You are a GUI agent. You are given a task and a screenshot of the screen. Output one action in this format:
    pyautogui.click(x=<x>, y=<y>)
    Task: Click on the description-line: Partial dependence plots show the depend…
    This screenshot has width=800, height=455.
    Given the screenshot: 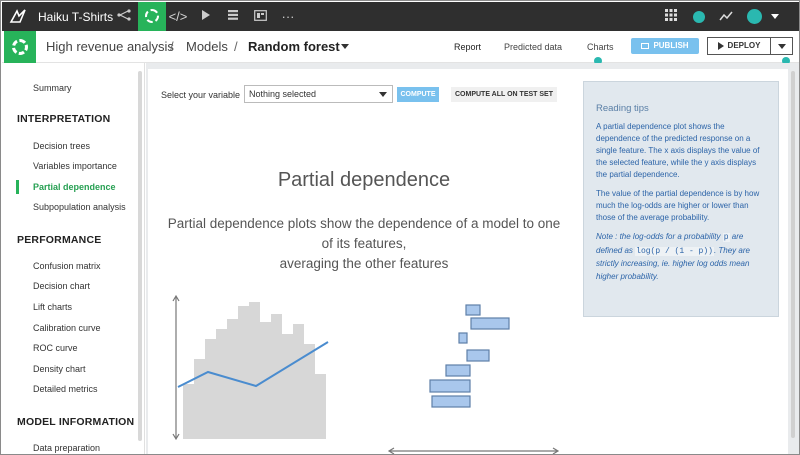 What is the action you would take?
    pyautogui.click(x=364, y=223)
    